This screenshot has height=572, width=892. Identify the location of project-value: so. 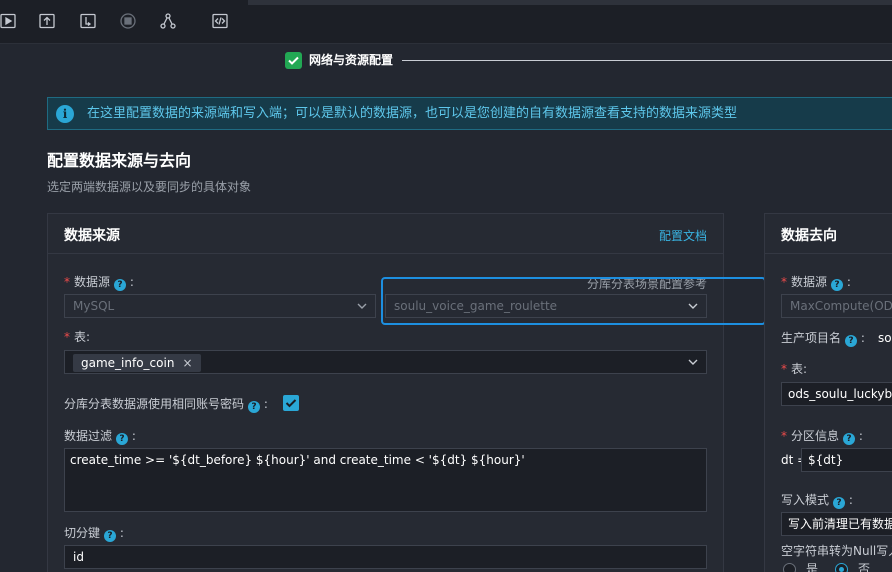
(885, 338).